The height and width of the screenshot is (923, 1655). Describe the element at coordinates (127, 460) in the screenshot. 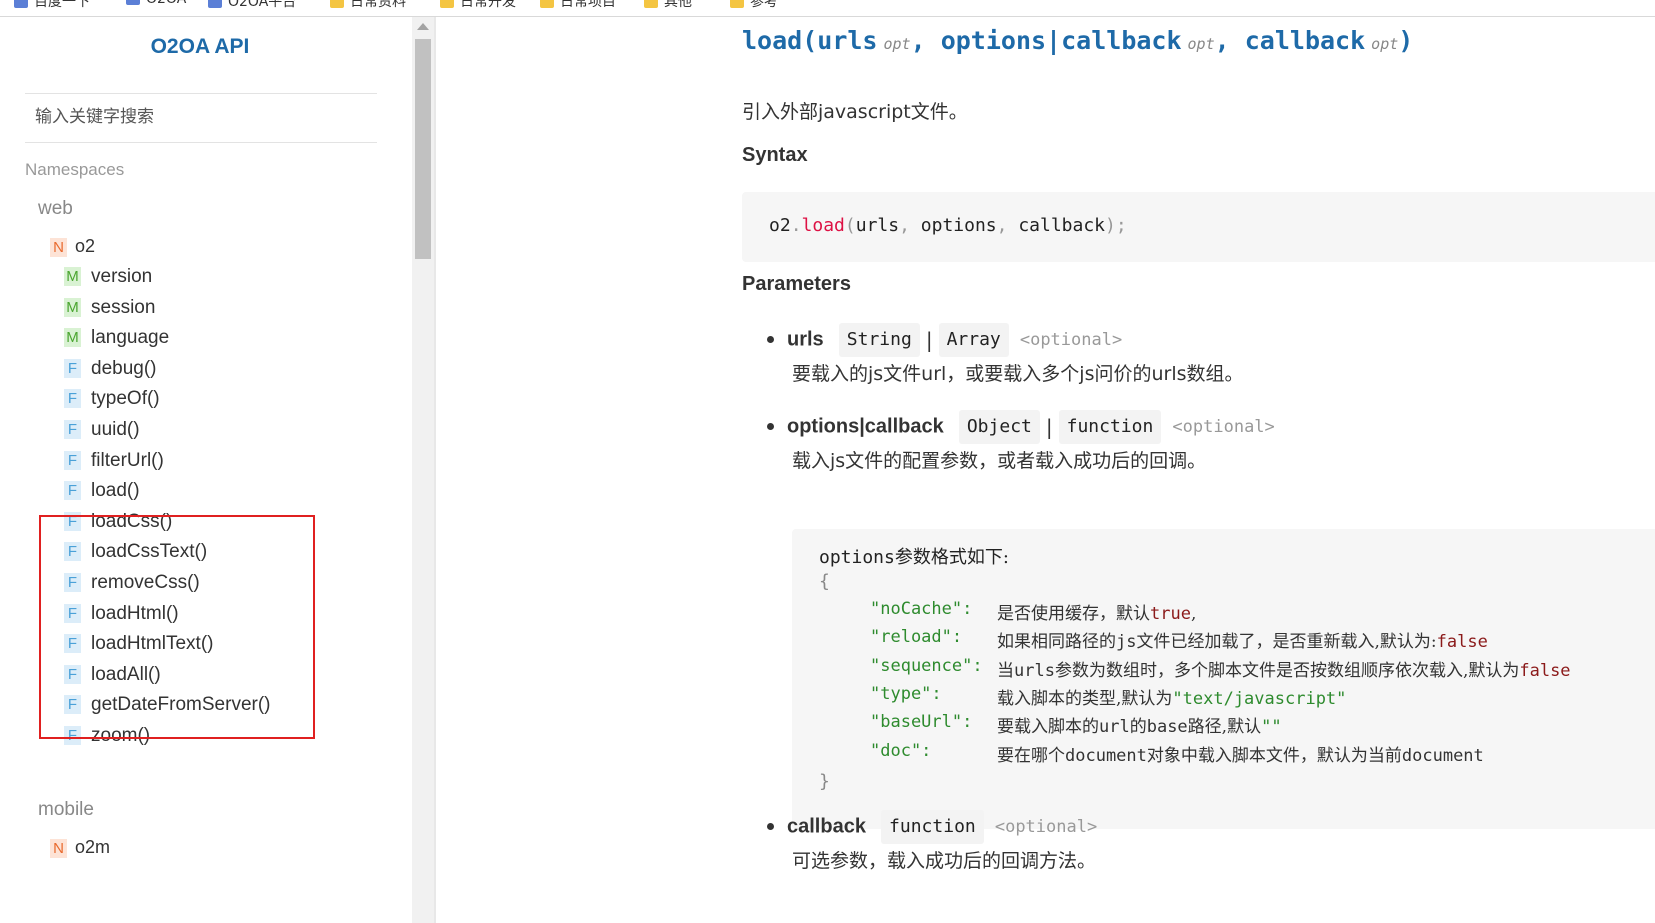

I see `member-name: filterUrl()` at that location.